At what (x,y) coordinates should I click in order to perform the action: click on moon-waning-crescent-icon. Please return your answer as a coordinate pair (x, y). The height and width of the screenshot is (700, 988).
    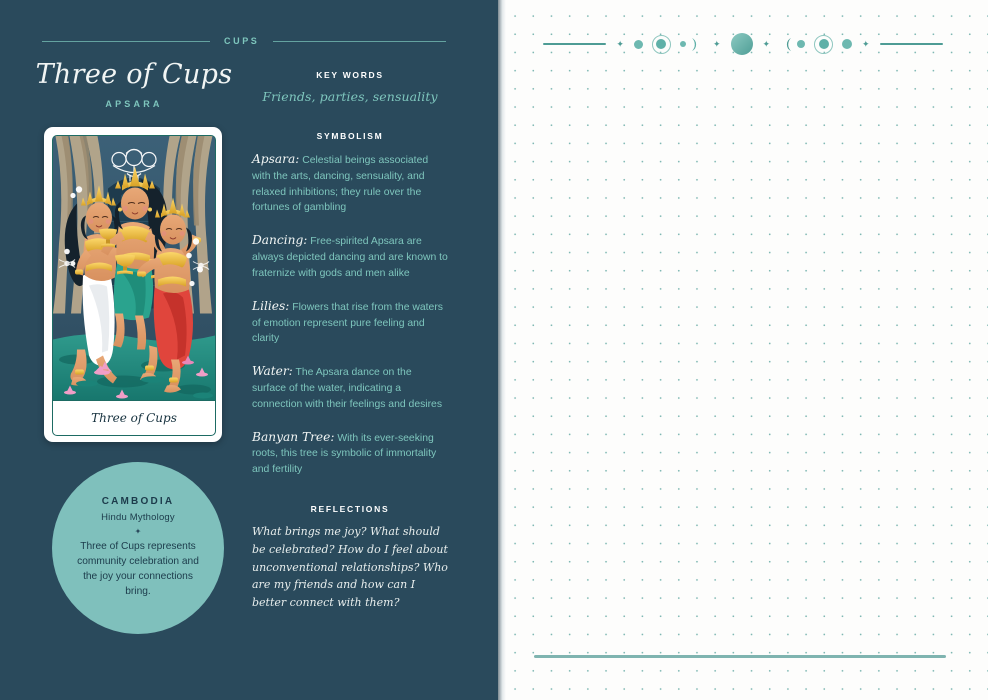
    Looking at the image, I should click on (793, 44).